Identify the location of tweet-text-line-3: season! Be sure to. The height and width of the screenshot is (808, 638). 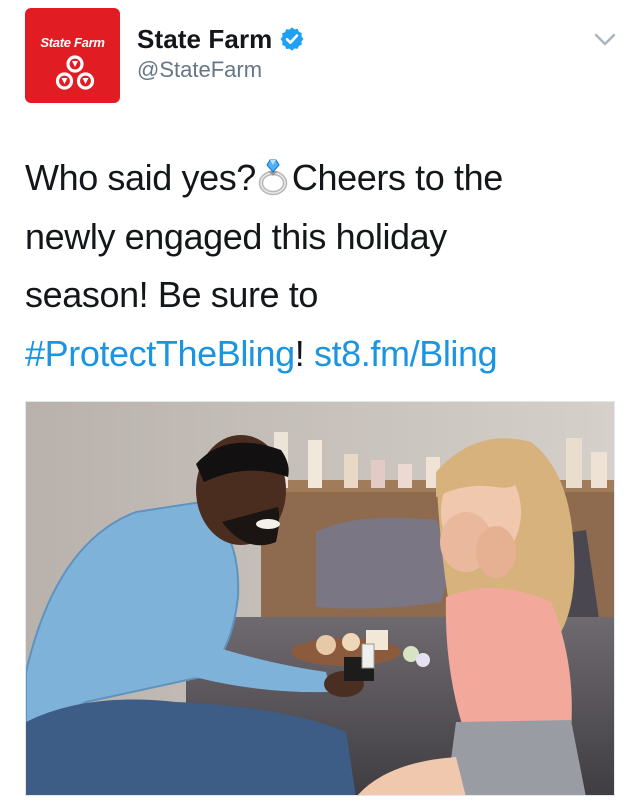
(171, 294).